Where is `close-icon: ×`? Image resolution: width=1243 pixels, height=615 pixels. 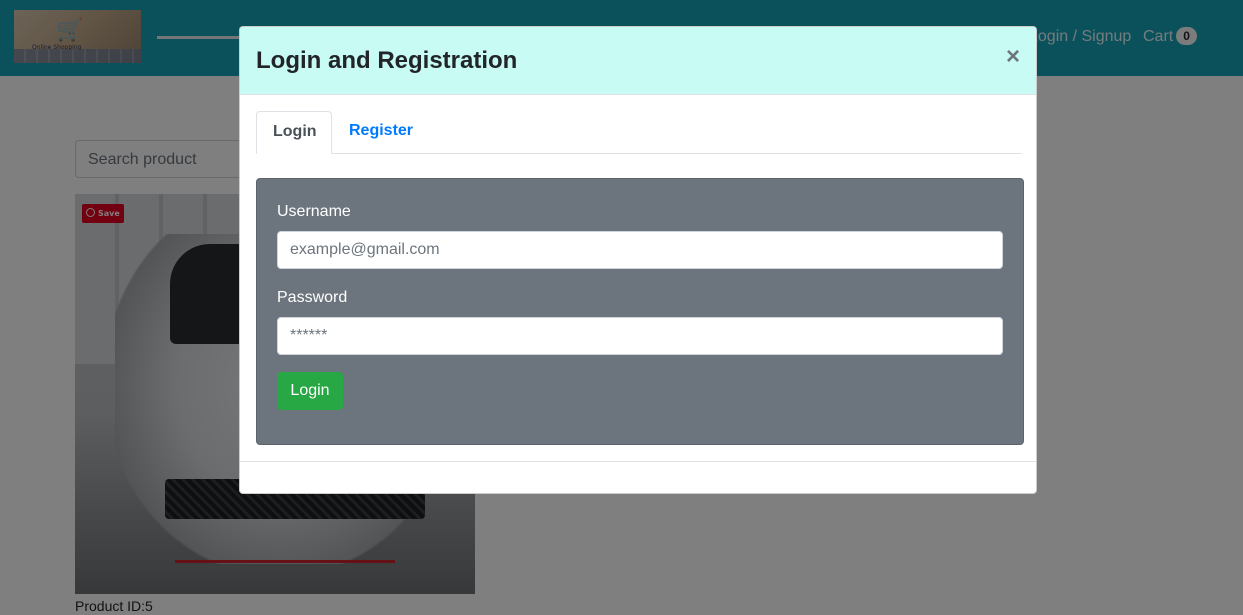
close-icon: × is located at coordinates (1013, 57).